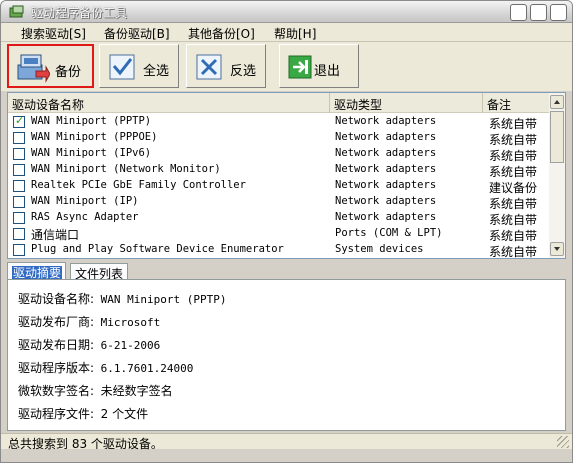 The height and width of the screenshot is (463, 573). I want to click on column-header-note: 备注, so click(516, 103).